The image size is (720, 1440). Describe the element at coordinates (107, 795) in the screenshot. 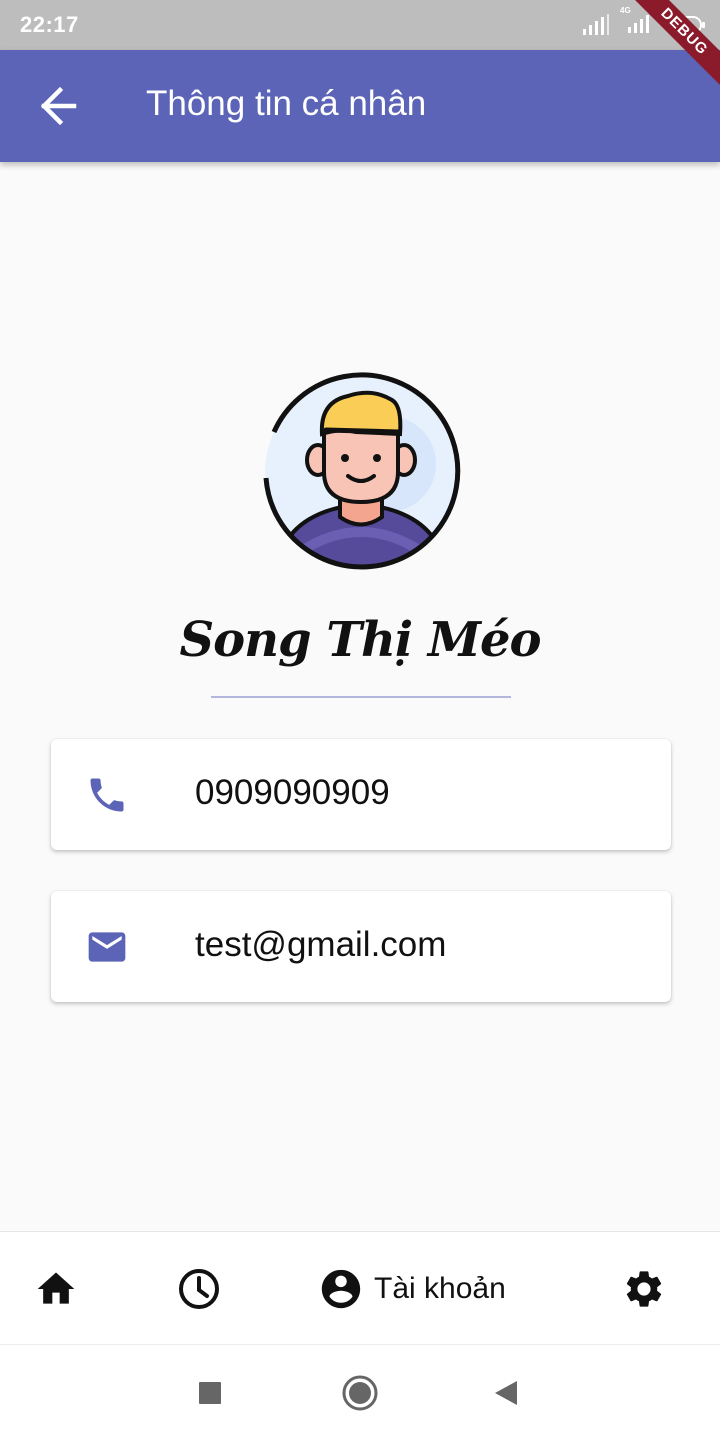

I see `phone-icon` at that location.